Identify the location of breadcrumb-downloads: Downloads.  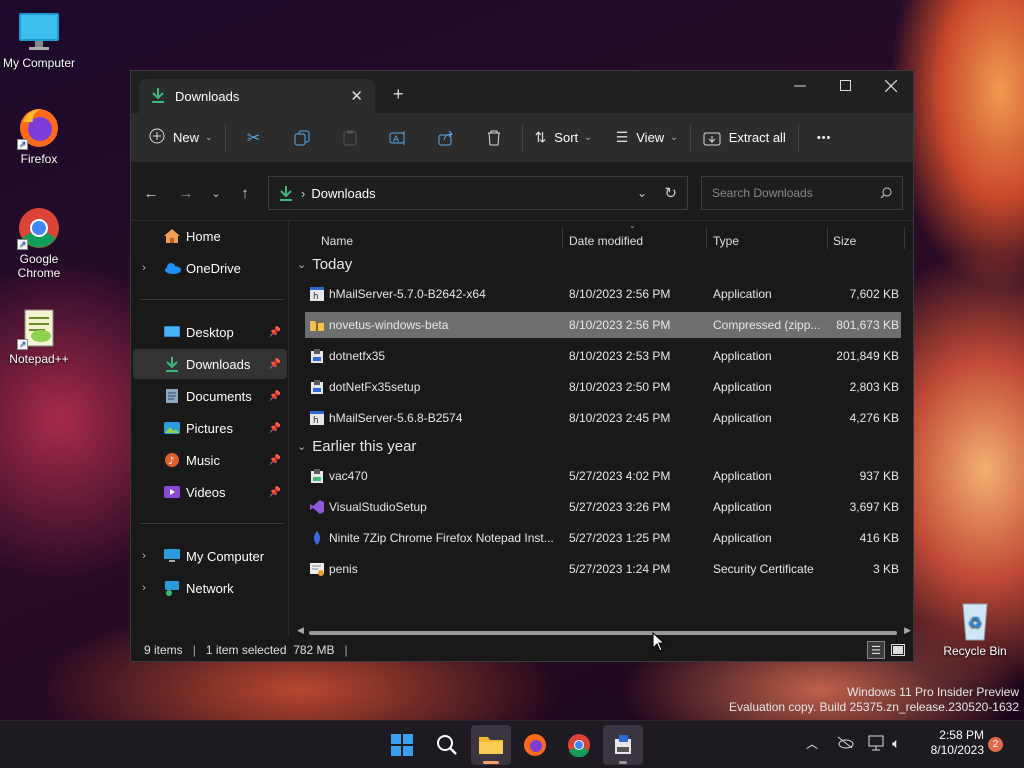
(343, 193).